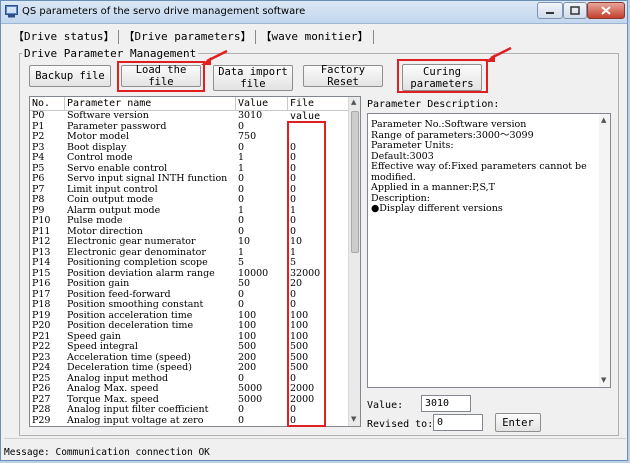 The width and height of the screenshot is (630, 463). What do you see at coordinates (247, 347) in the screenshot?
I see `cell-value: 500` at bounding box center [247, 347].